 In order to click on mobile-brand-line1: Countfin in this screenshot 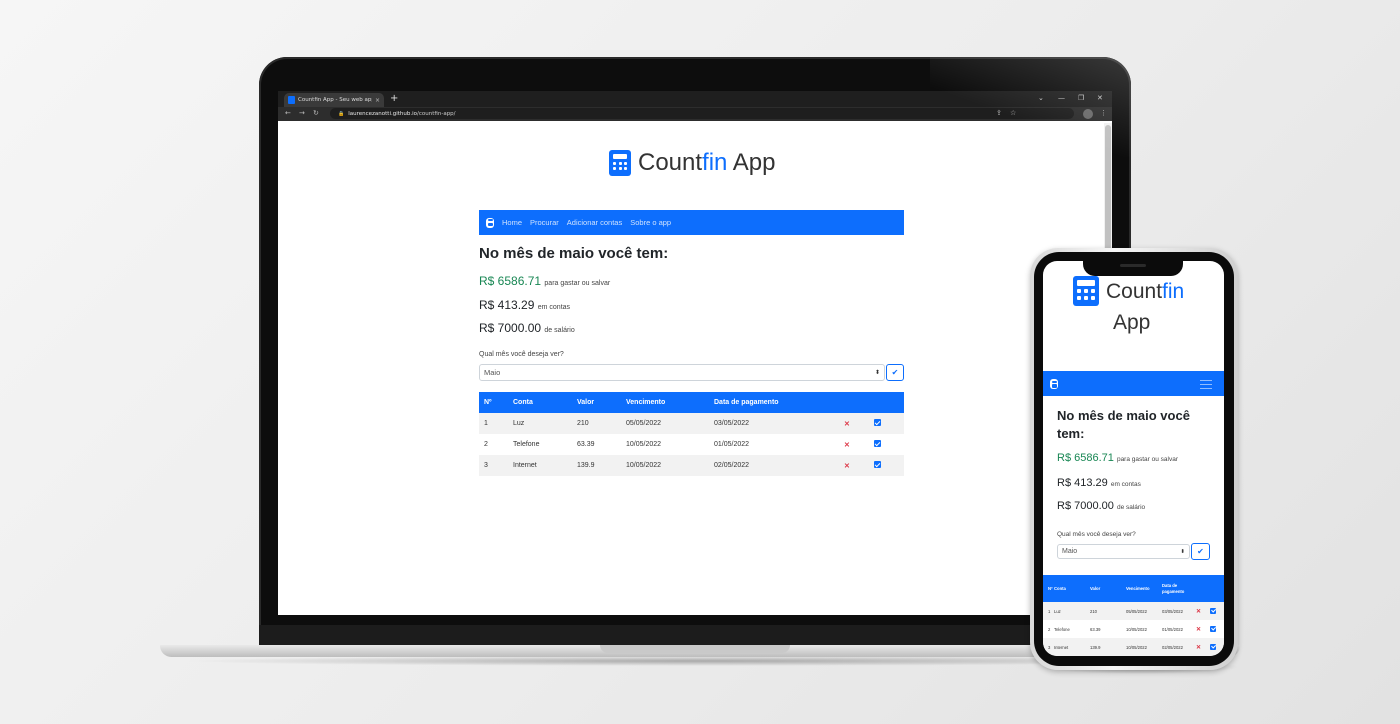, I will do `click(1145, 292)`.